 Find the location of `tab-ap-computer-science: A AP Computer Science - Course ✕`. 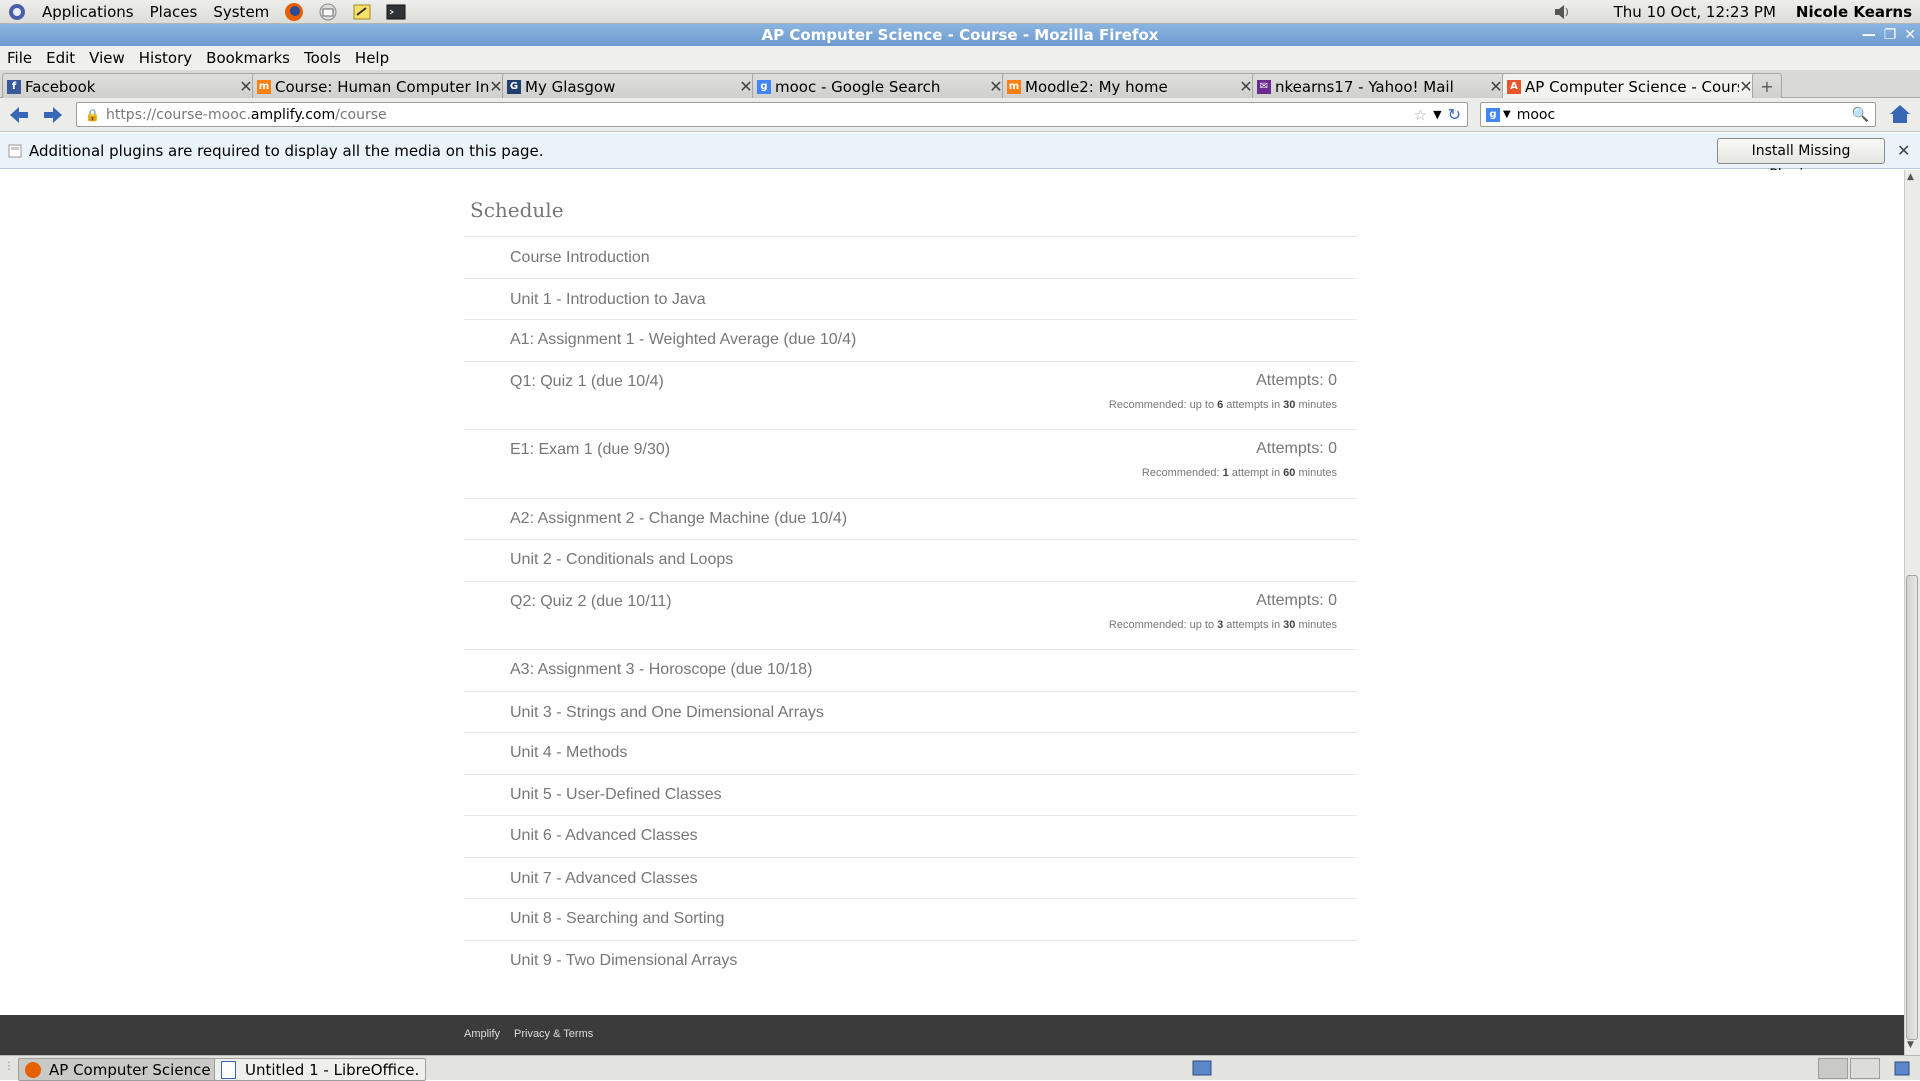

tab-ap-computer-science: A AP Computer Science - Course ✕ is located at coordinates (1630, 86).